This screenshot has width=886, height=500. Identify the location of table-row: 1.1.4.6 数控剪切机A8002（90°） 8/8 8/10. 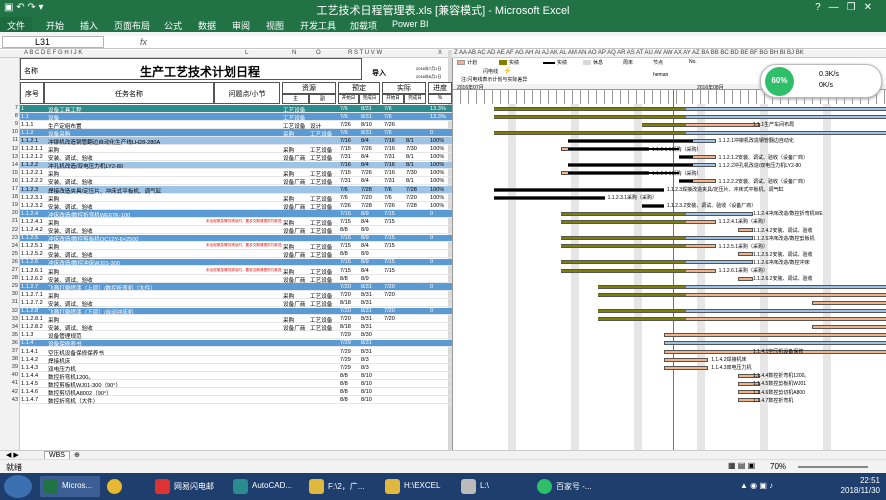
(236, 393).